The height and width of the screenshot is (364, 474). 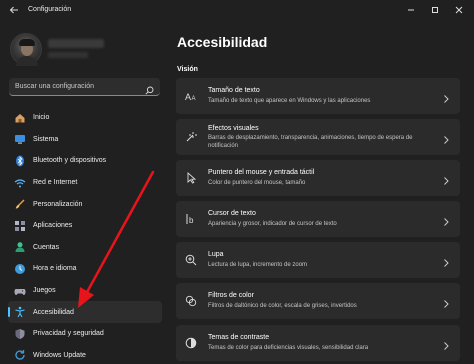 I want to click on section-heading: Visión, so click(x=187, y=69).